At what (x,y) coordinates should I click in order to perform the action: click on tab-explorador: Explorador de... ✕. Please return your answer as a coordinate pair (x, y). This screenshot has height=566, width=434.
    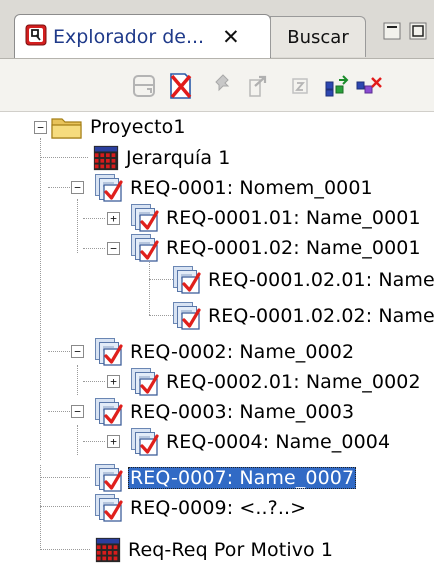
    Looking at the image, I should click on (142, 36).